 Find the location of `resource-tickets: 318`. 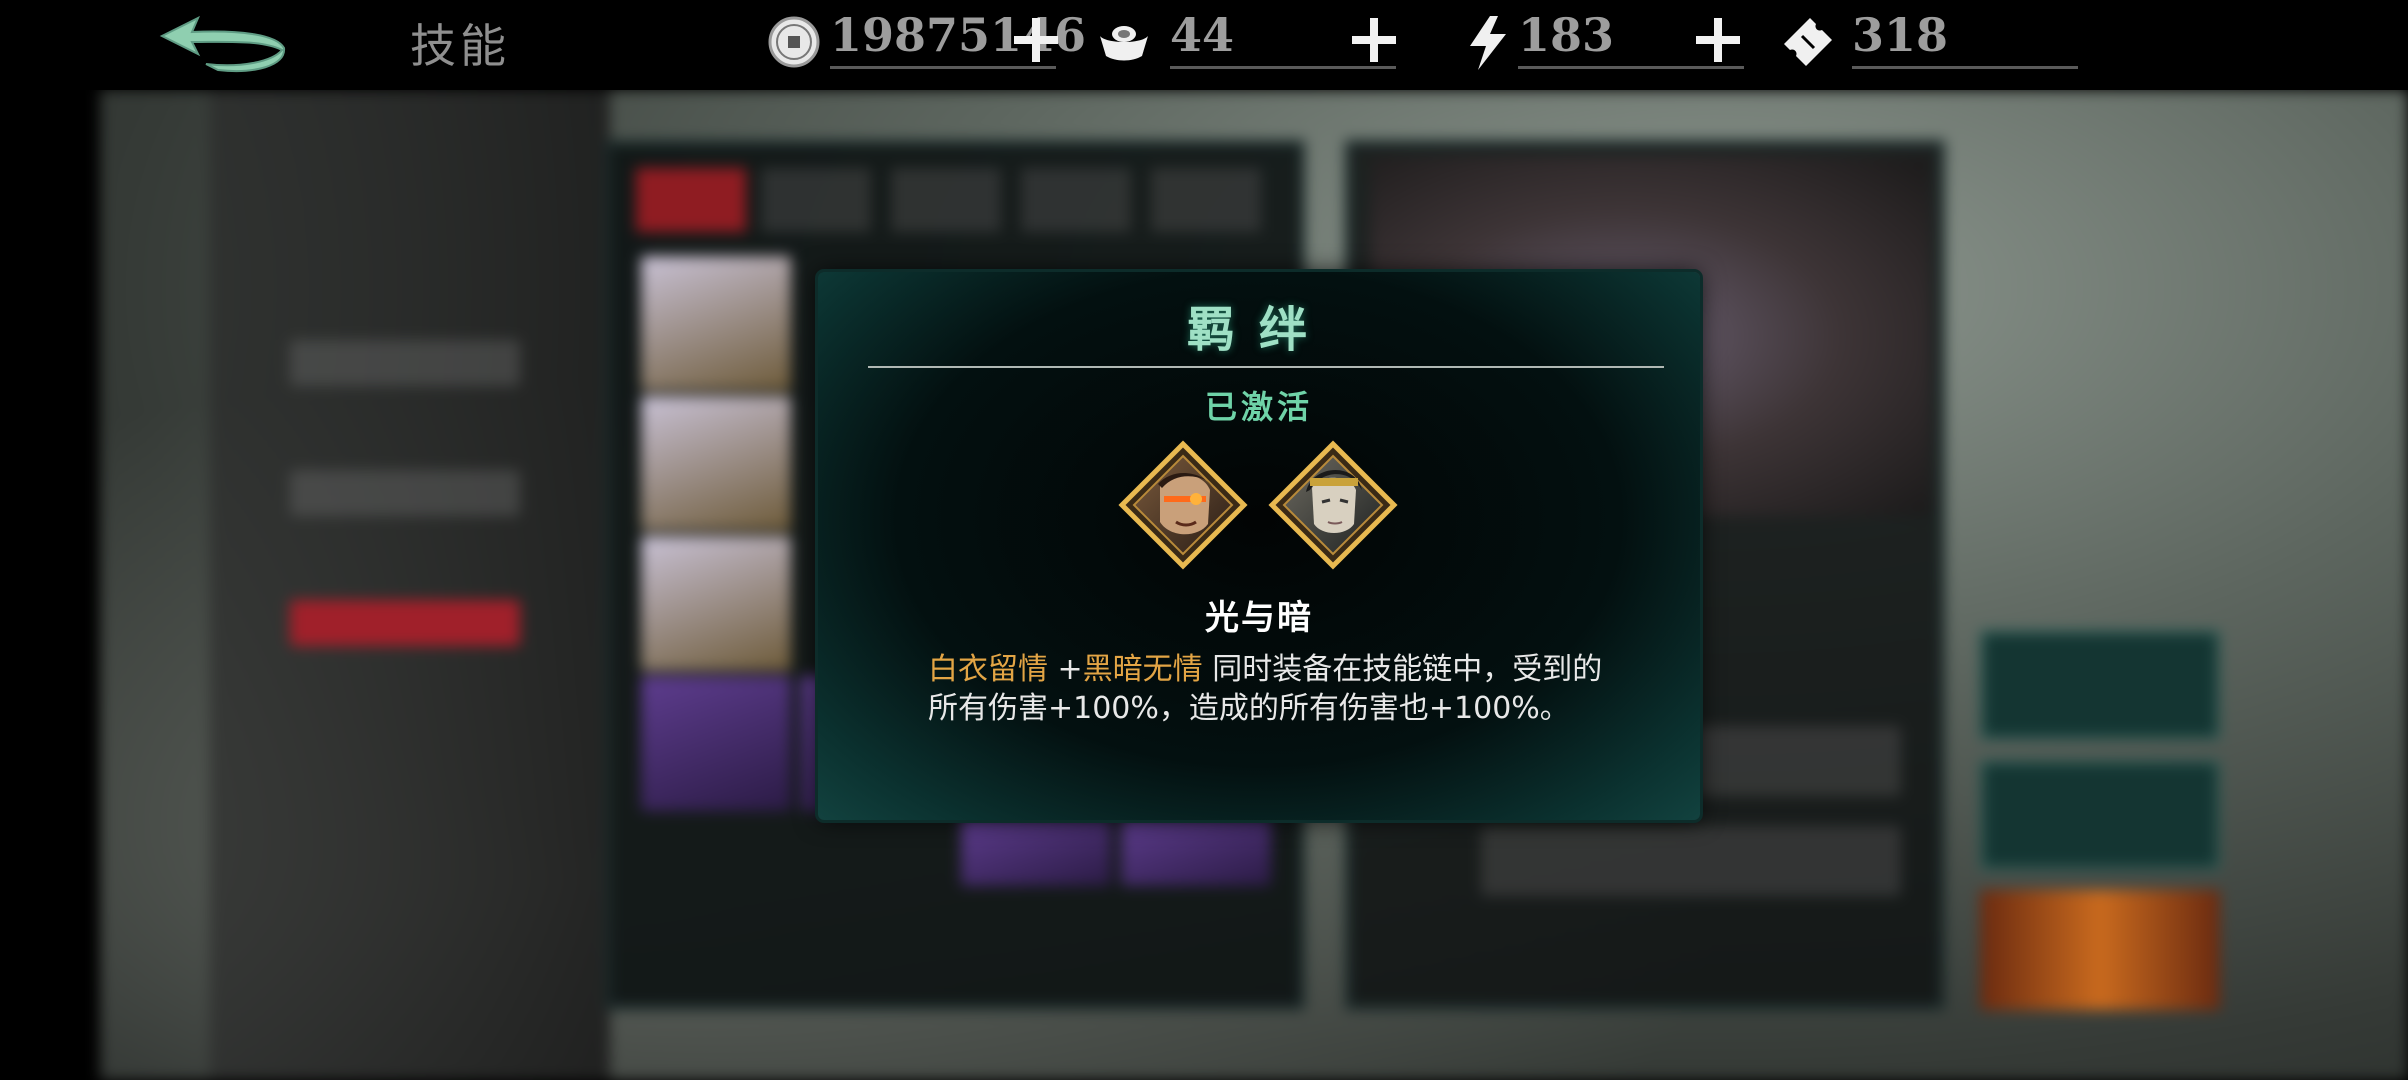

resource-tickets: 318 is located at coordinates (1930, 45).